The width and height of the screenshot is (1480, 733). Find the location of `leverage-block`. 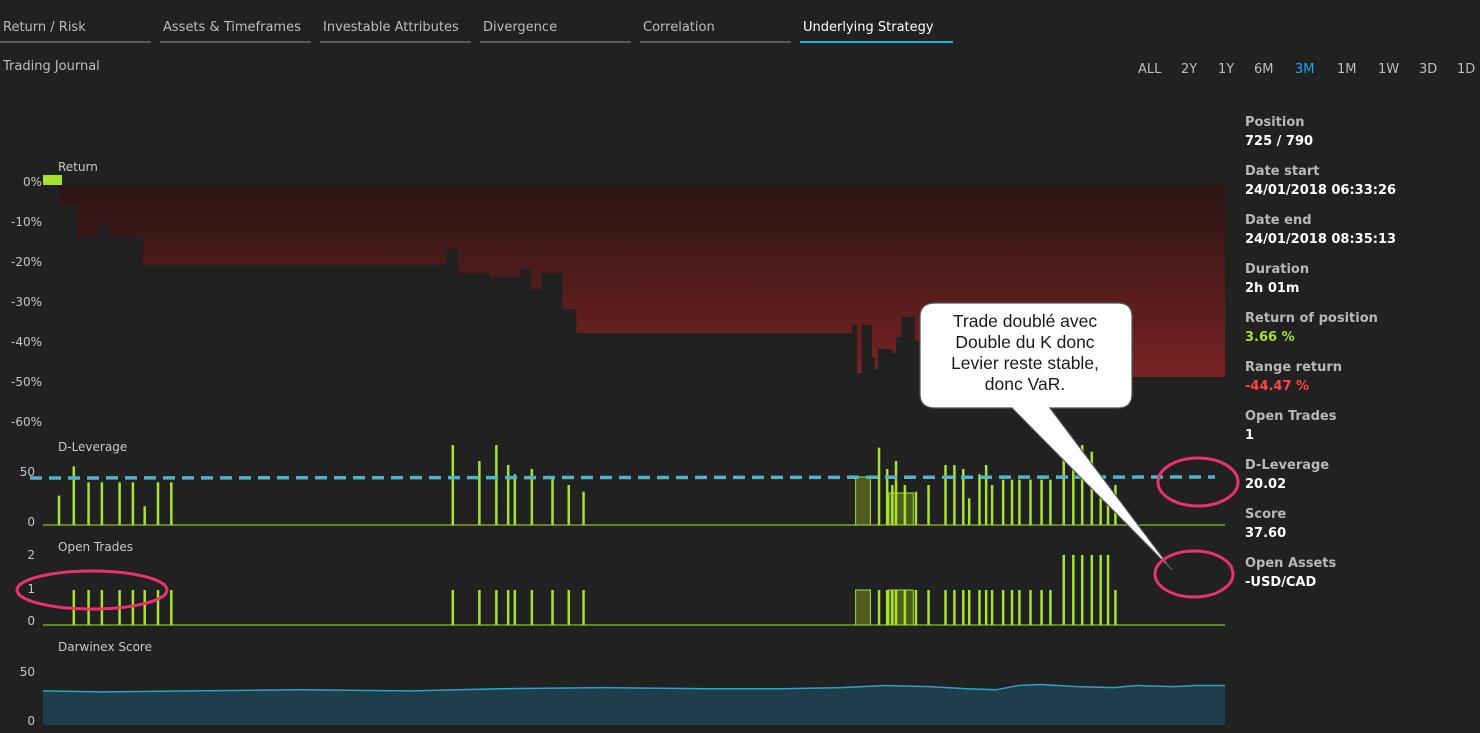

leverage-block is located at coordinates (863, 501).